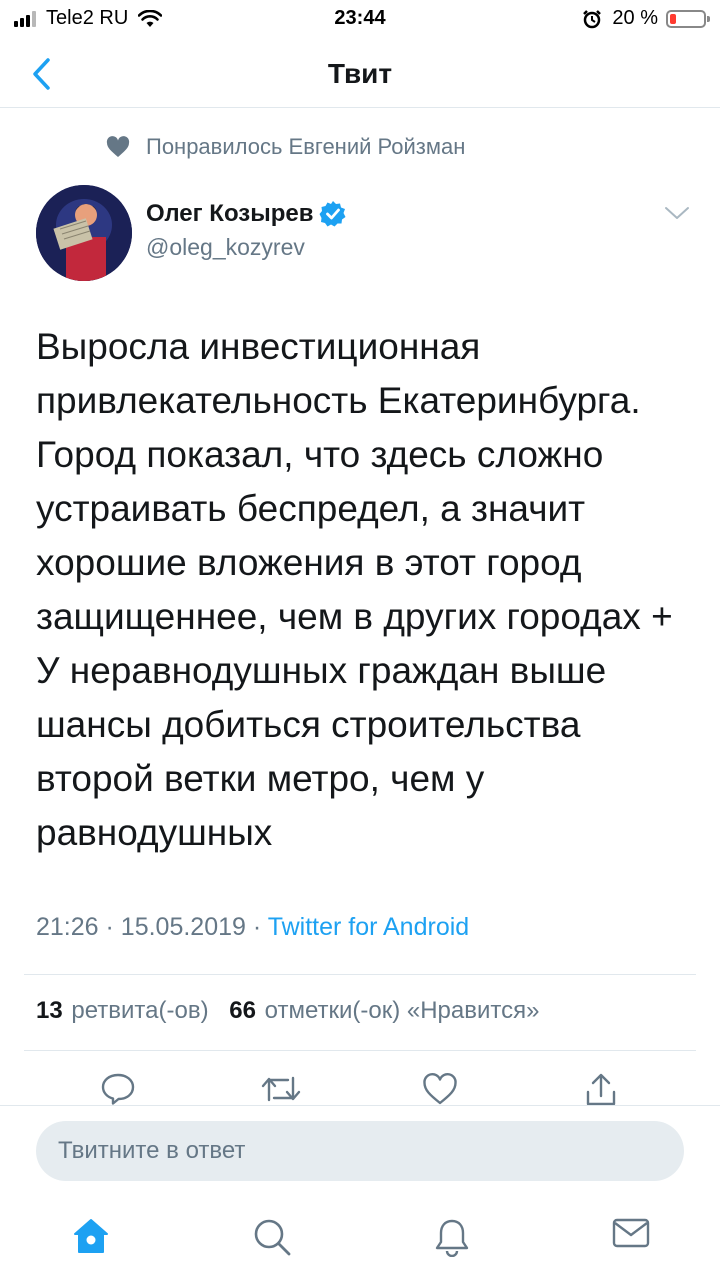 This screenshot has height=1280, width=720. Describe the element at coordinates (601, 1090) in the screenshot. I see `share-icon` at that location.